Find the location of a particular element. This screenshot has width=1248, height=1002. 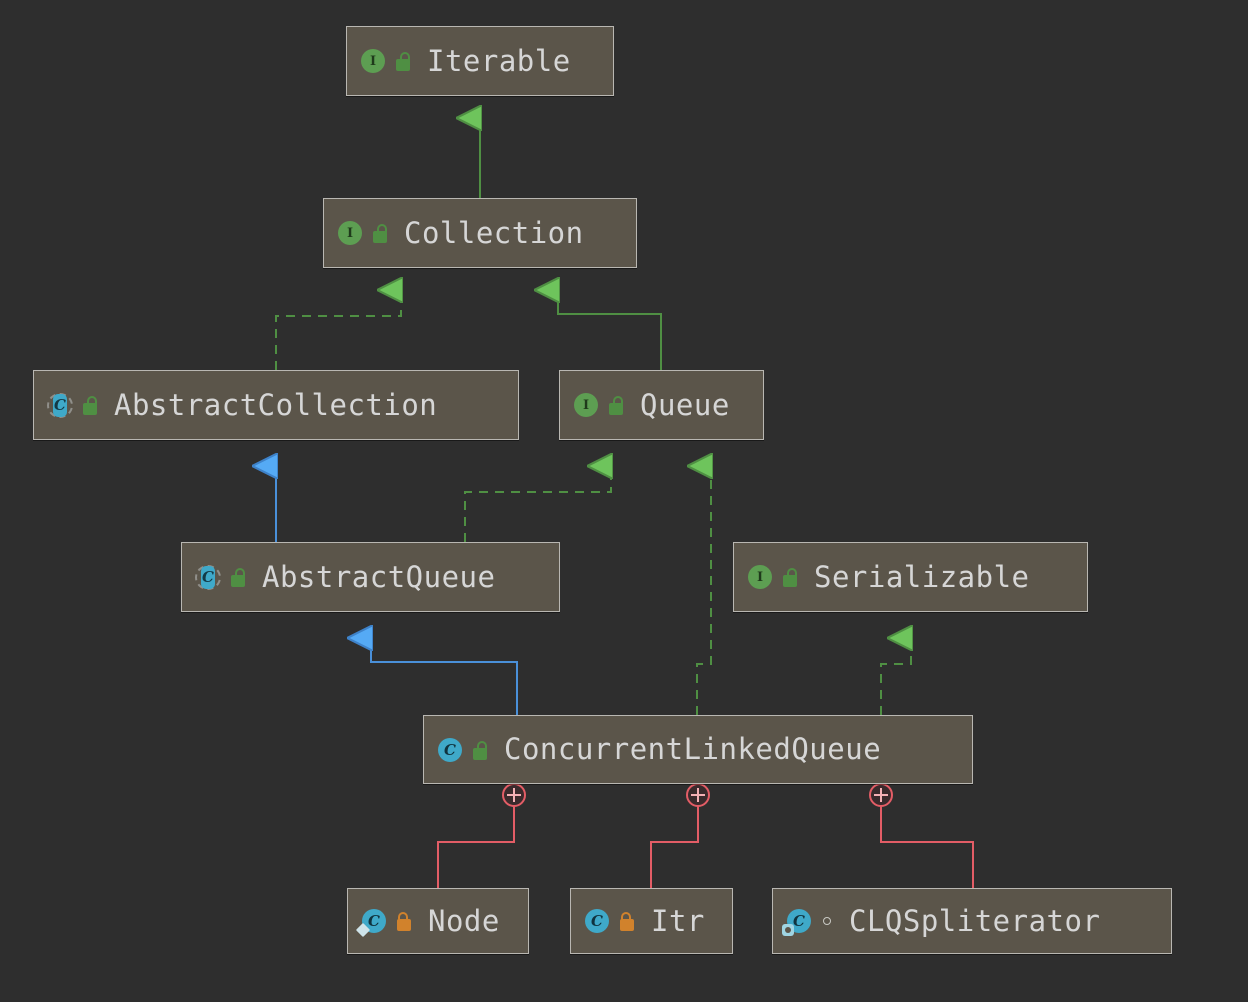

class-node-label: Iterable is located at coordinates (499, 60).